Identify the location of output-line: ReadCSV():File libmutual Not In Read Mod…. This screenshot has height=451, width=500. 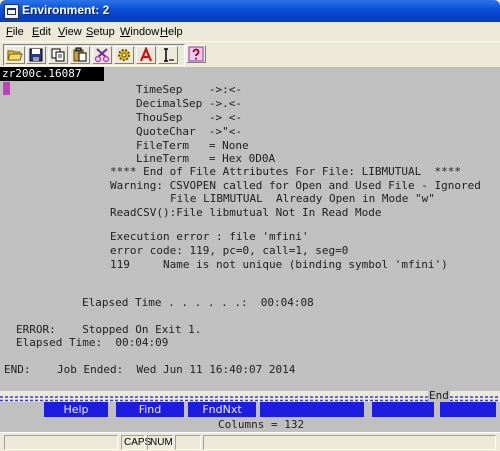
(246, 212).